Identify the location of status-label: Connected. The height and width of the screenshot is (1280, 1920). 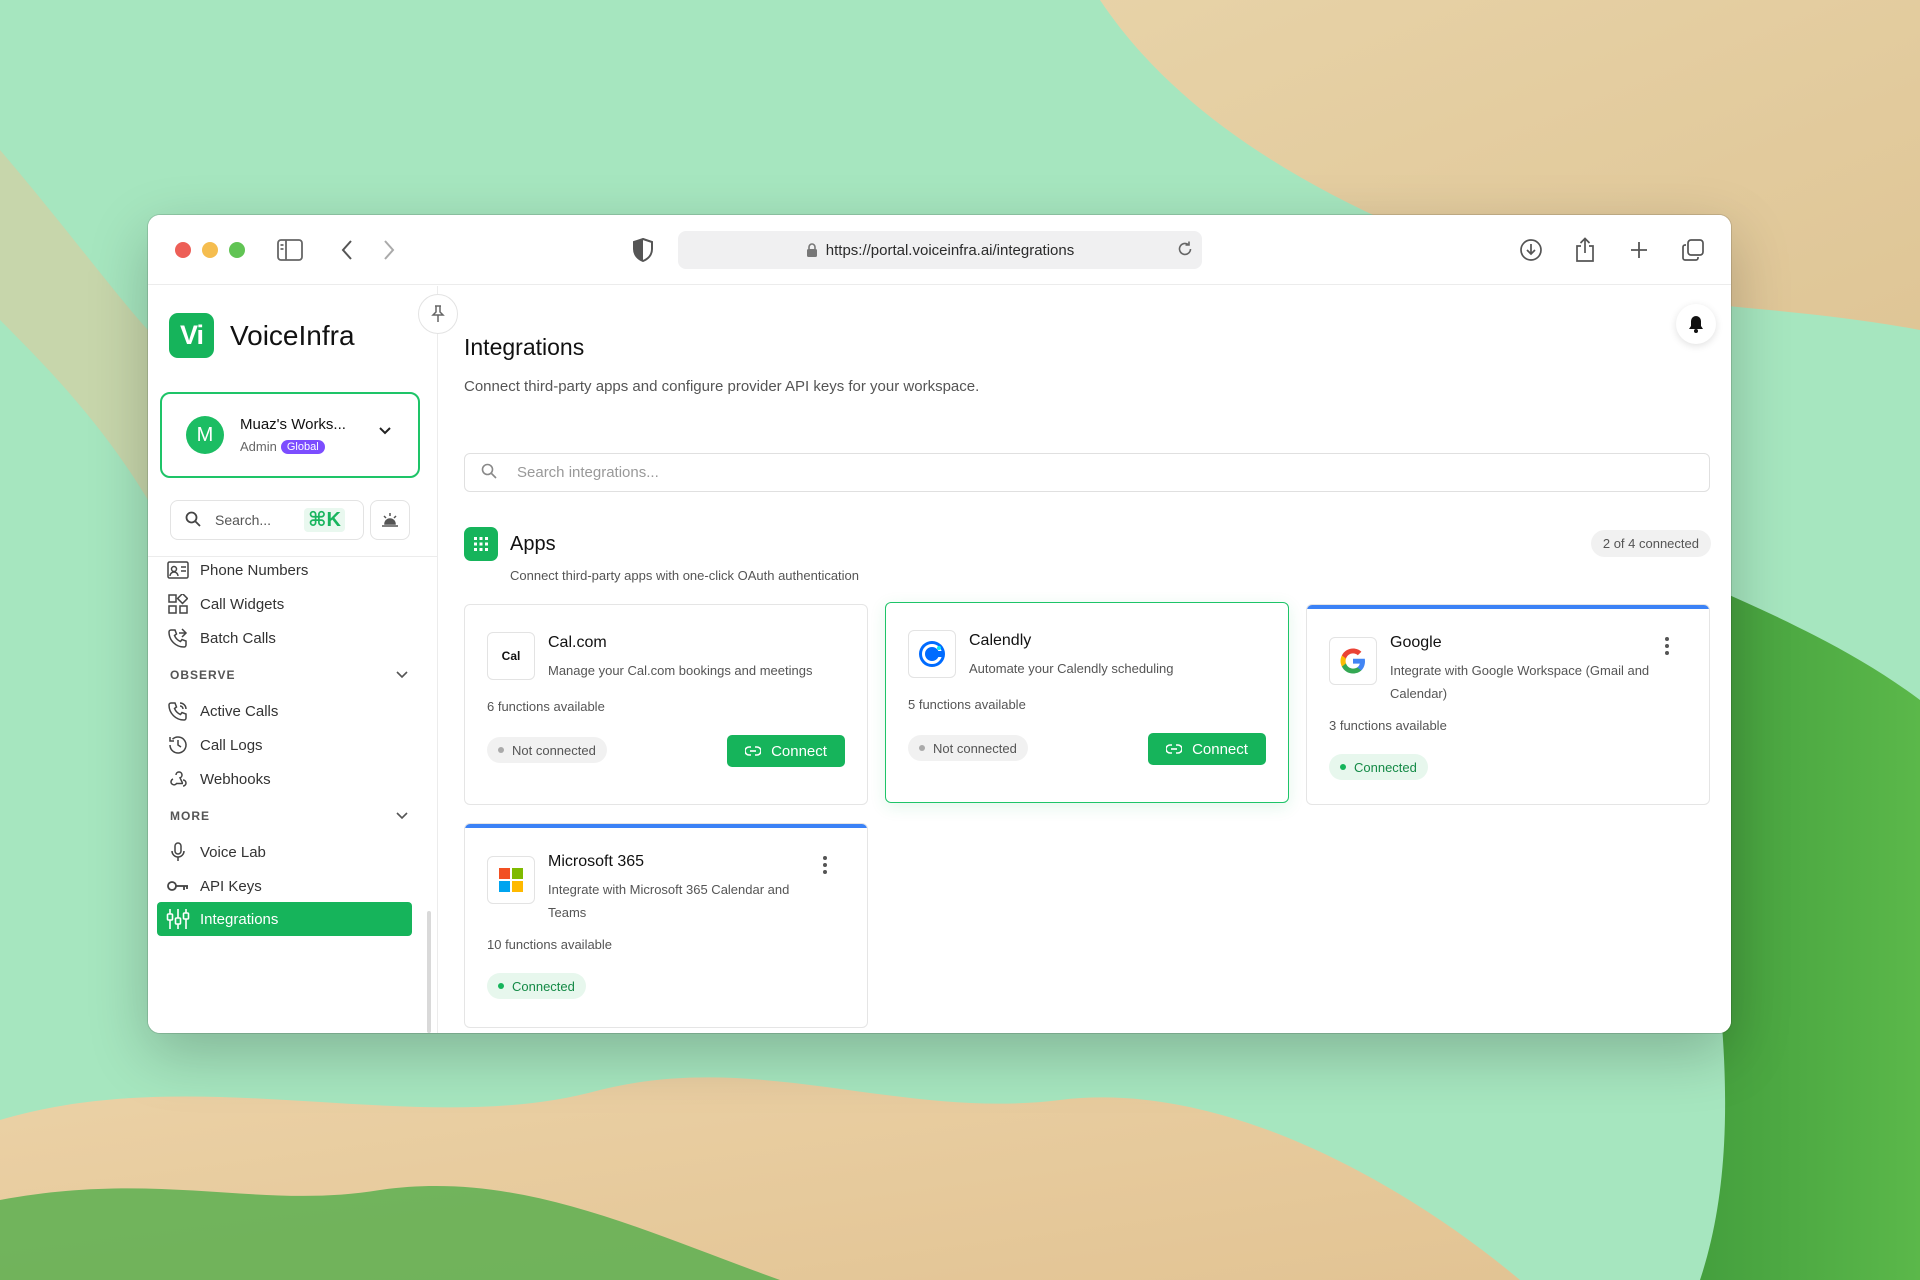
(1385, 767).